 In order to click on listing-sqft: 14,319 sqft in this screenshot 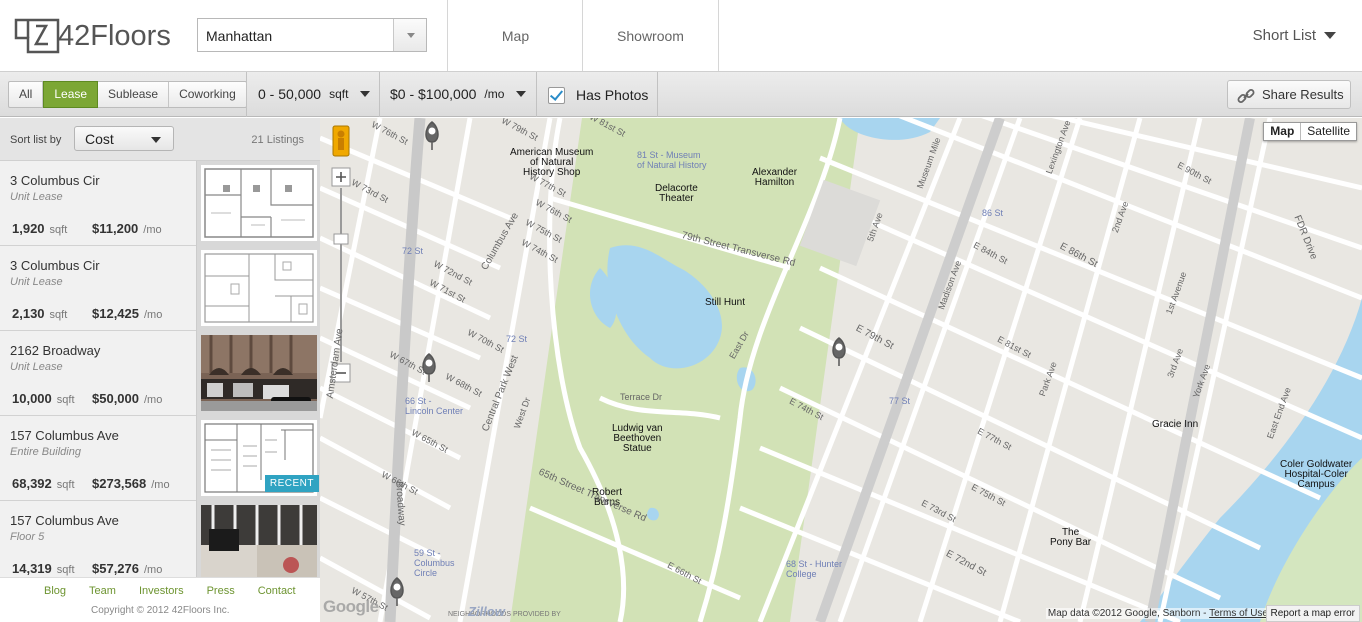, I will do `click(43, 568)`.